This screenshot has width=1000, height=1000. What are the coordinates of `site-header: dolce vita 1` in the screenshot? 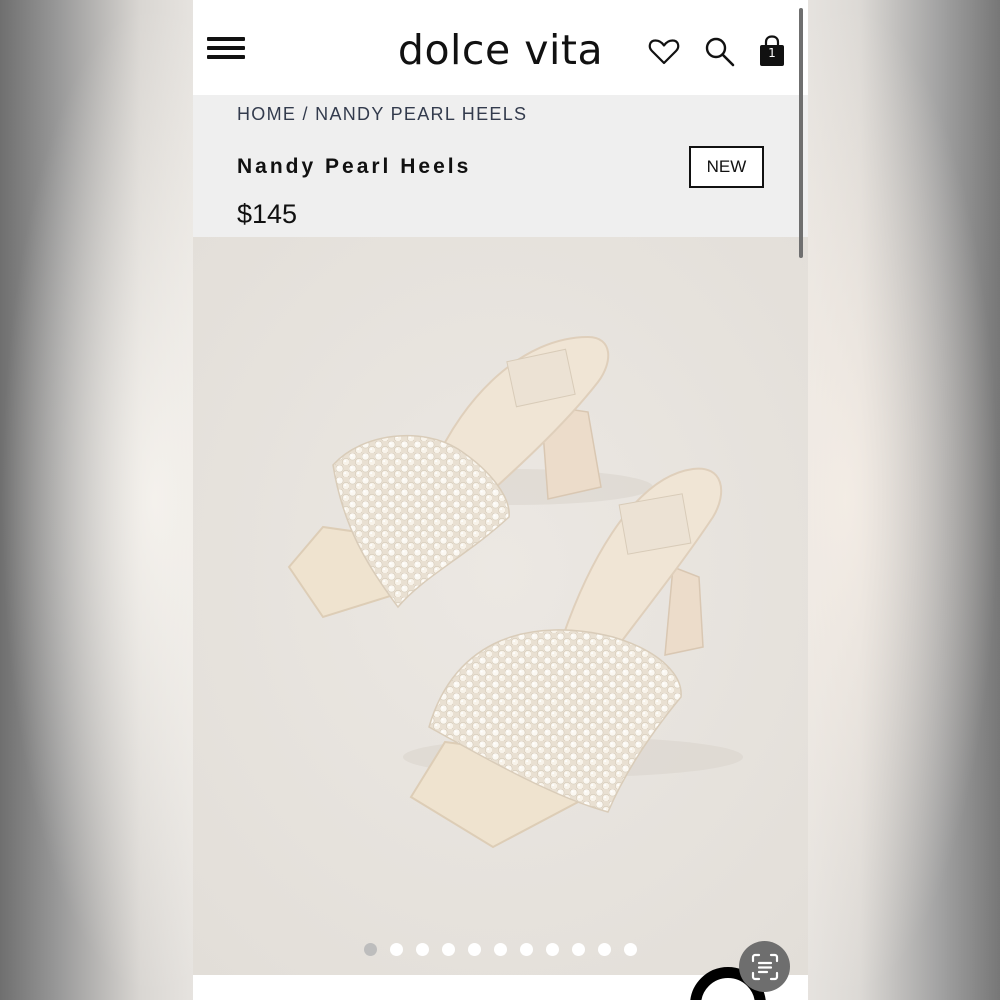 It's located at (500, 47).